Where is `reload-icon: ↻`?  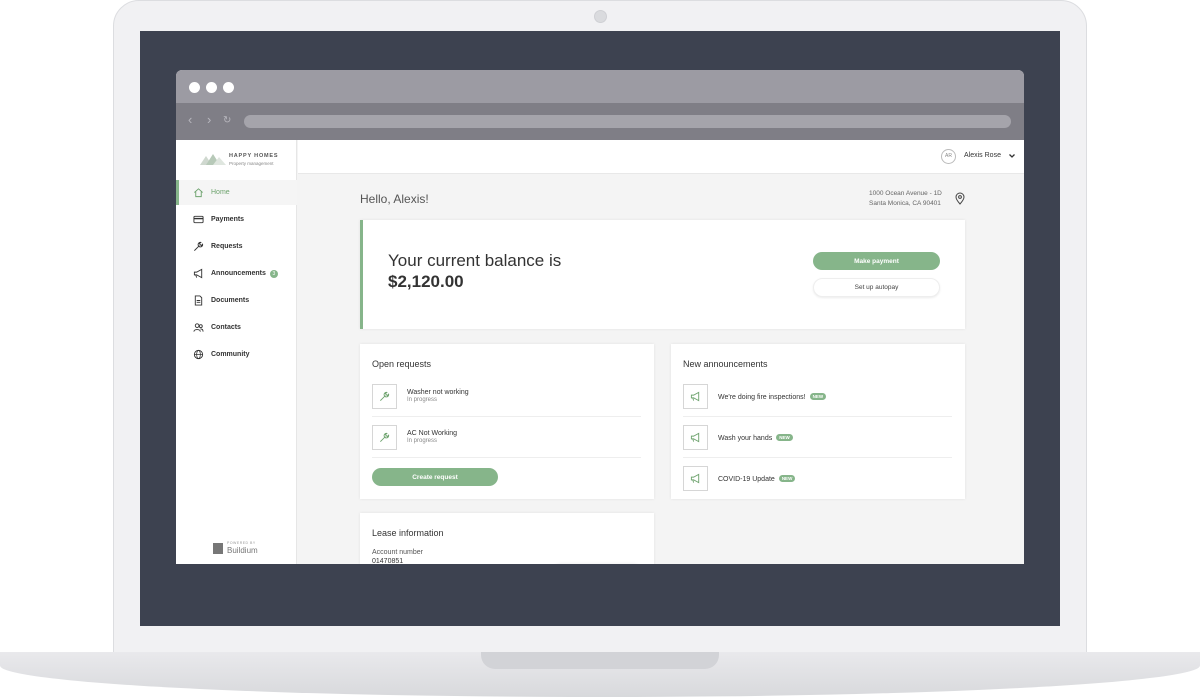 reload-icon: ↻ is located at coordinates (227, 121).